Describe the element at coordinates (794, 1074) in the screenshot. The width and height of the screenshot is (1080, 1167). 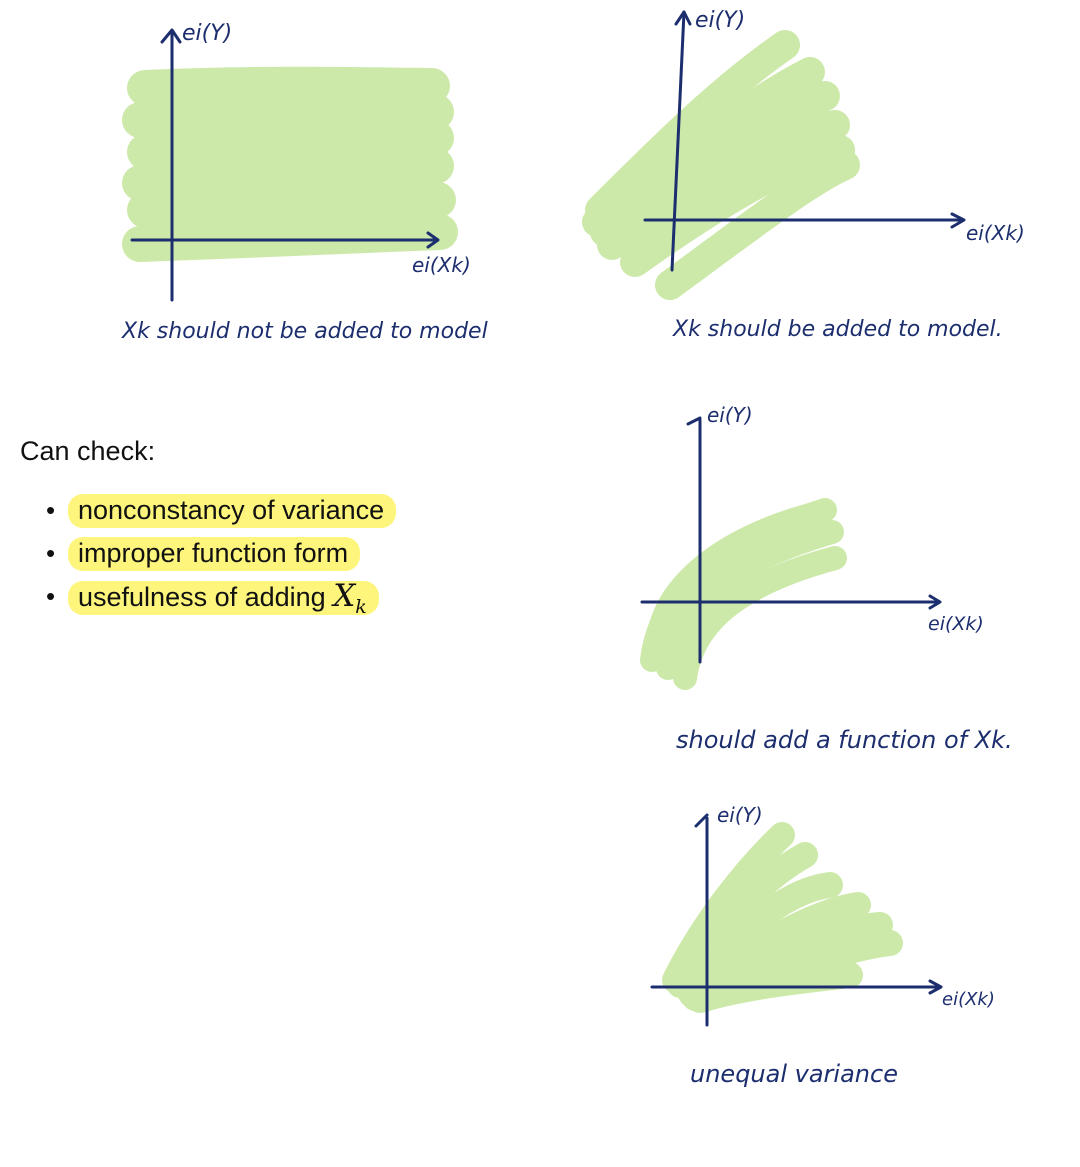
I see `sketch-4-caption: unequal variance` at that location.